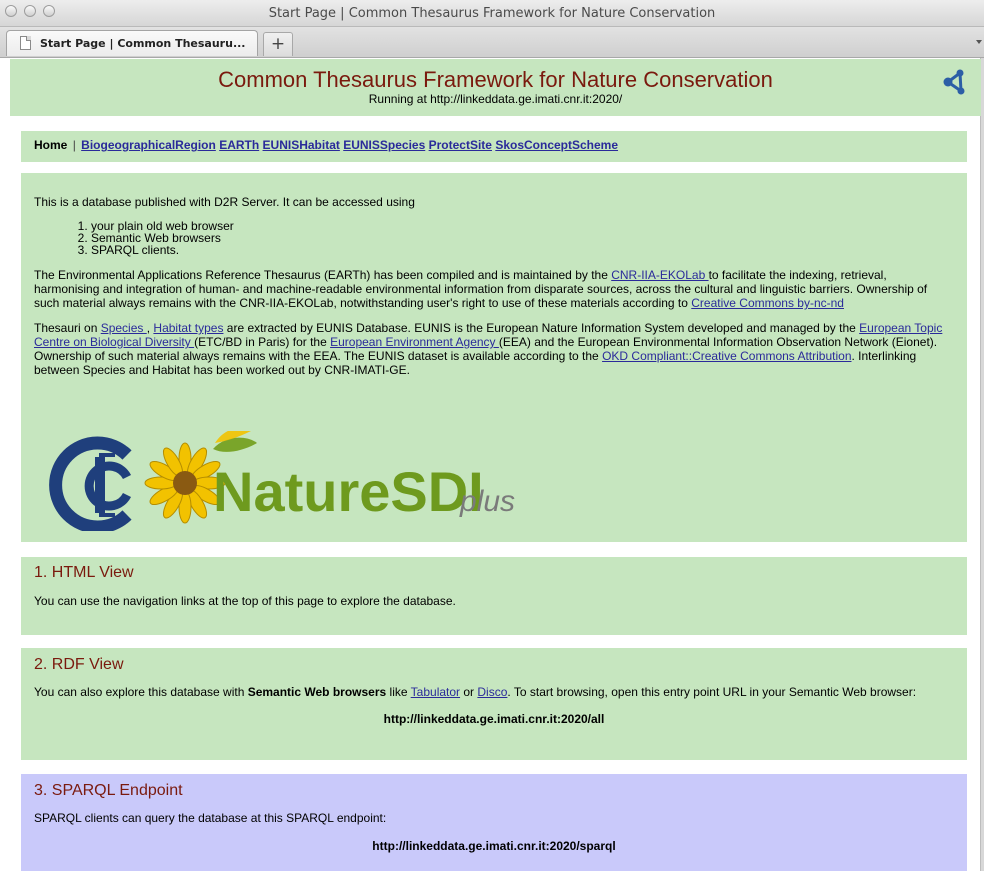 The height and width of the screenshot is (871, 984). What do you see at coordinates (522, 238) in the screenshot?
I see `list-item: Semantic Web browsers` at bounding box center [522, 238].